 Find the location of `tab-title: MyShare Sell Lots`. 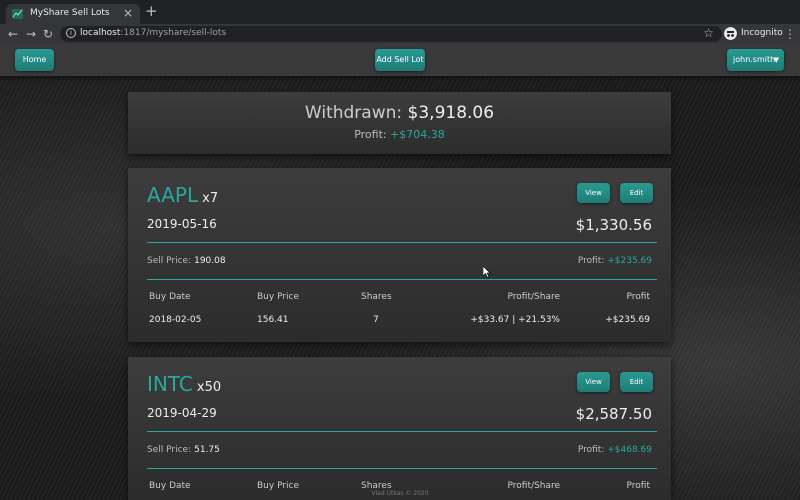

tab-title: MyShare Sell Lots is located at coordinates (70, 13).